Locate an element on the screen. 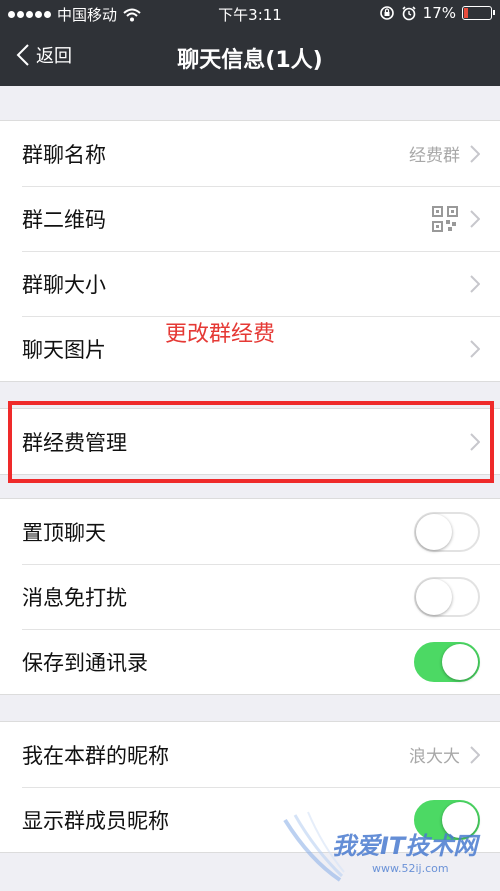  pin-chat-toggle is located at coordinates (447, 531).